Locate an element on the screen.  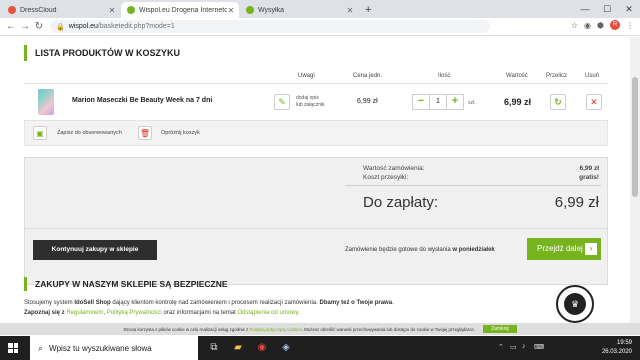
avatar: R is located at coordinates (615, 25).